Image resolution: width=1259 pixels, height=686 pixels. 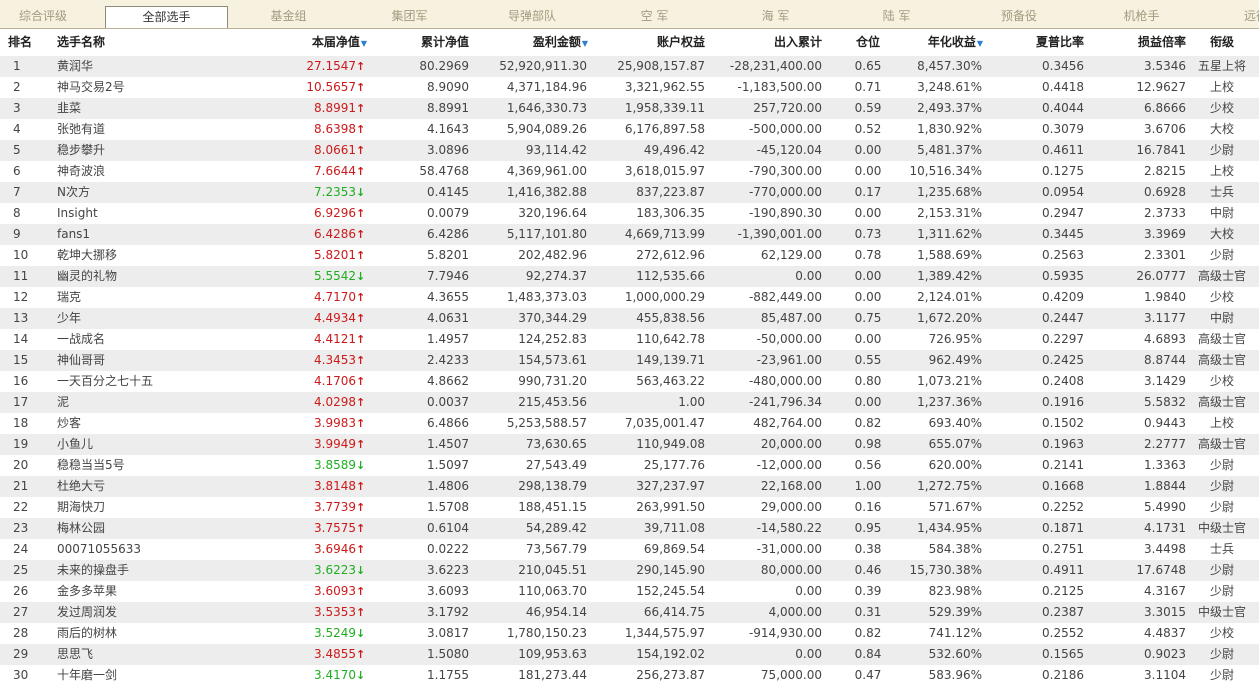 I want to click on cell-cum-nav: 0.6104, so click(x=448, y=528).